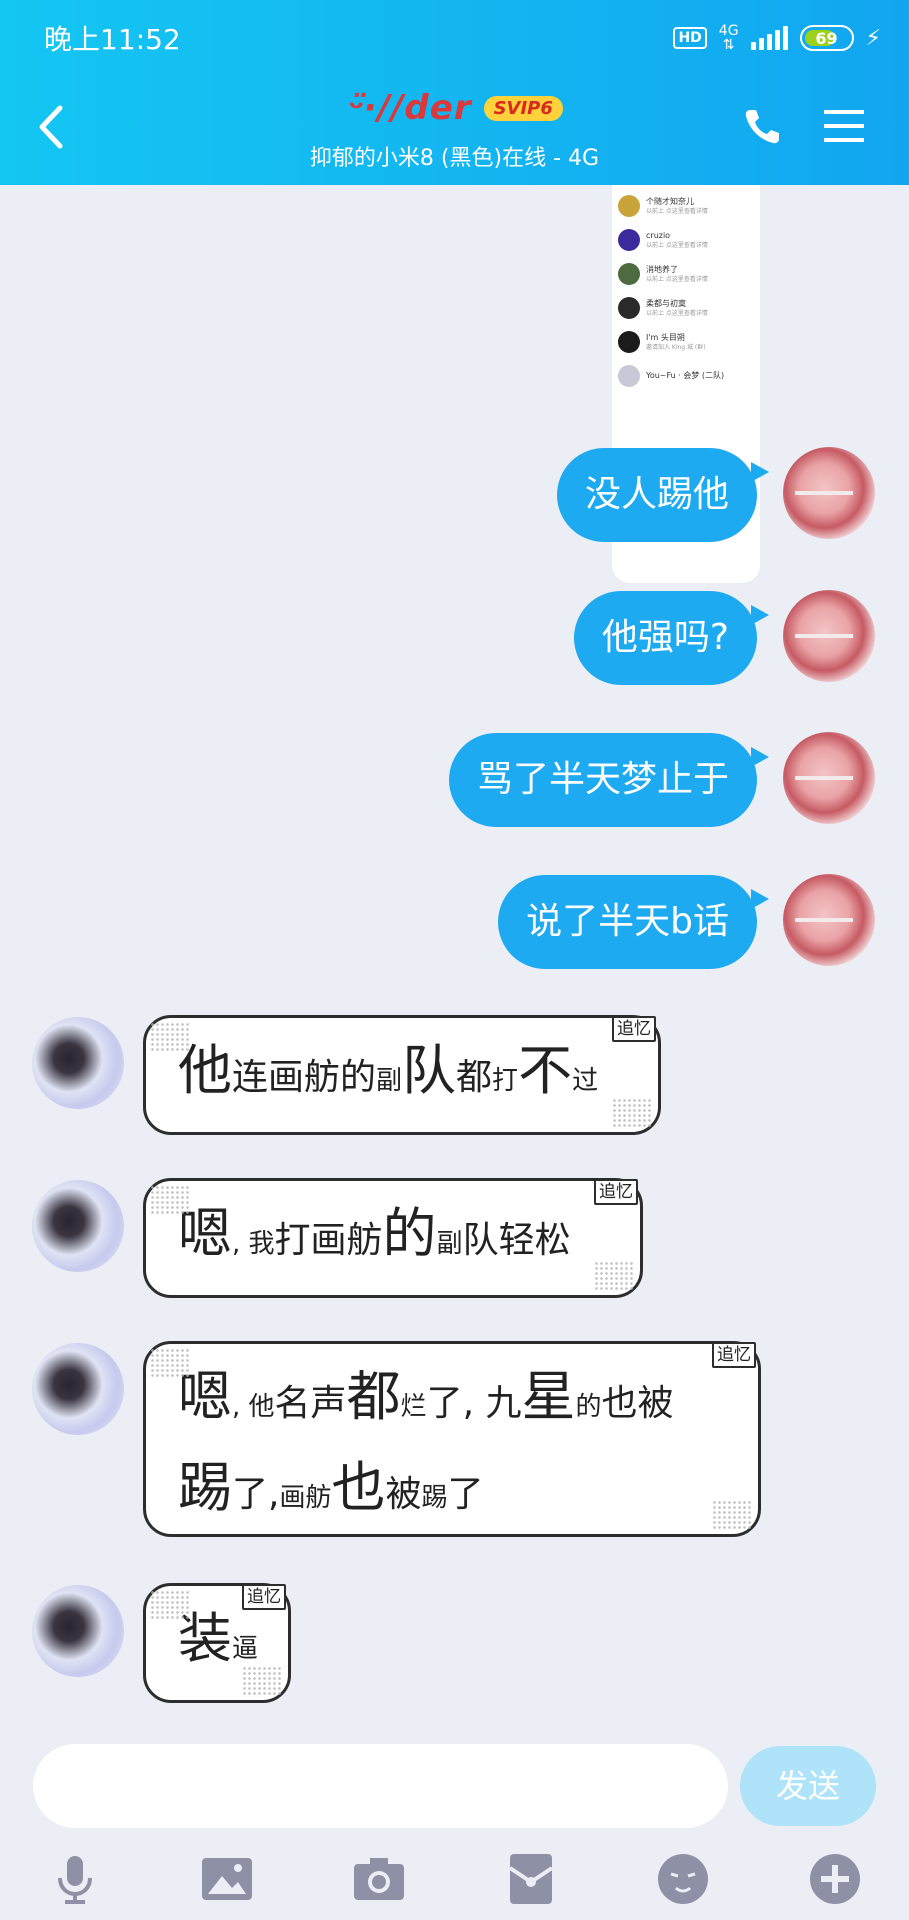 The height and width of the screenshot is (1920, 909). I want to click on message-line: 踢了,画舫也被踢了, so click(452, 1494).